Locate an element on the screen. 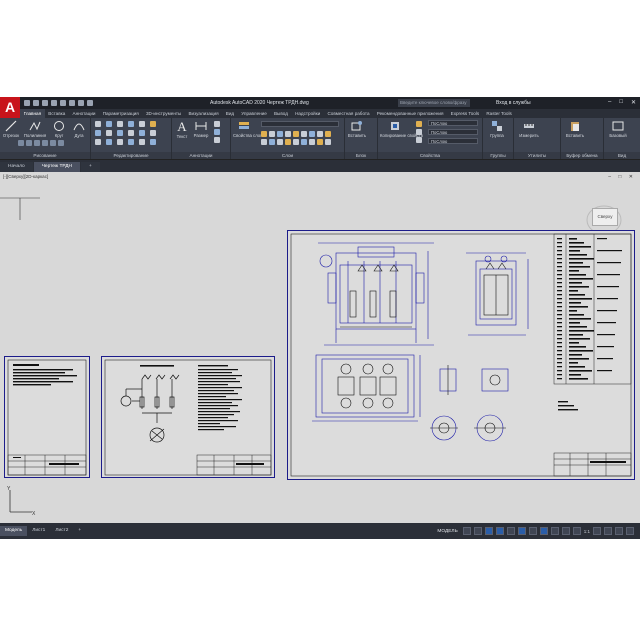  rotate-icon is located at coordinates (109, 124).